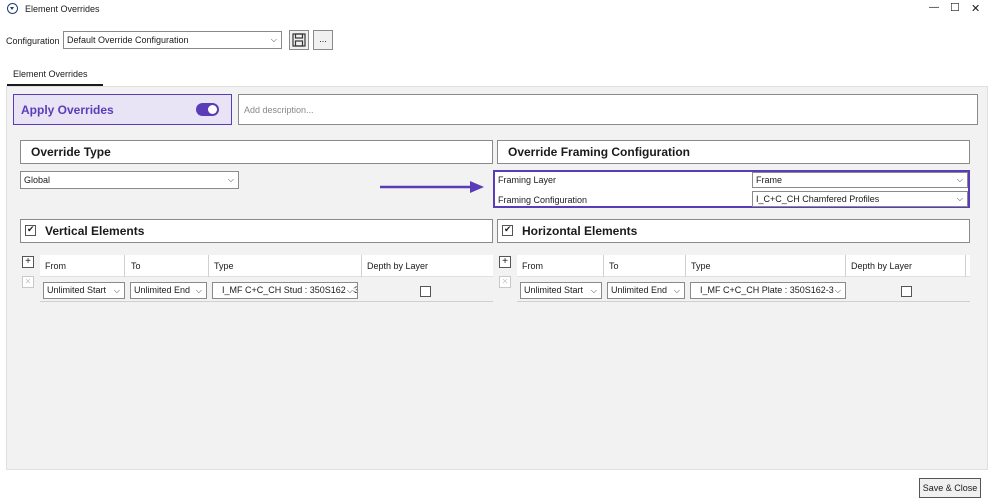 The width and height of the screenshot is (990, 504). I want to click on horizontal-from-value: Unlimited Start, so click(554, 290).